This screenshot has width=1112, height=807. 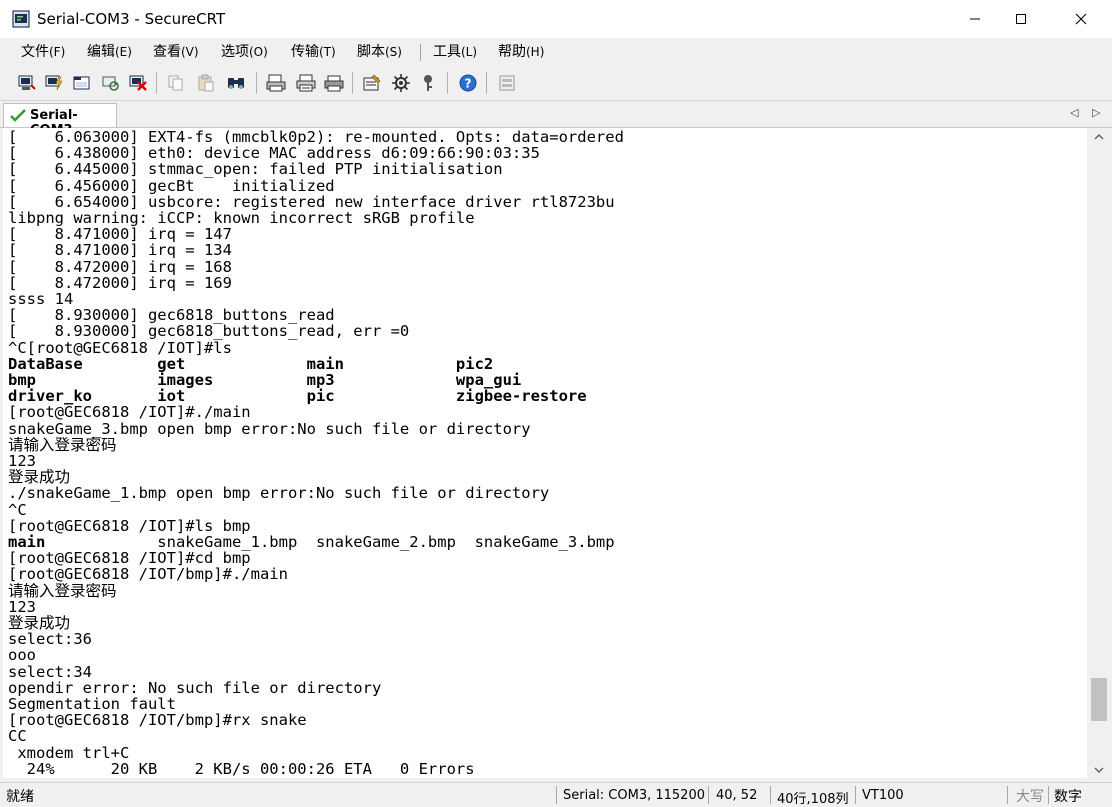 I want to click on menu-options: 选项(O), so click(x=244, y=52).